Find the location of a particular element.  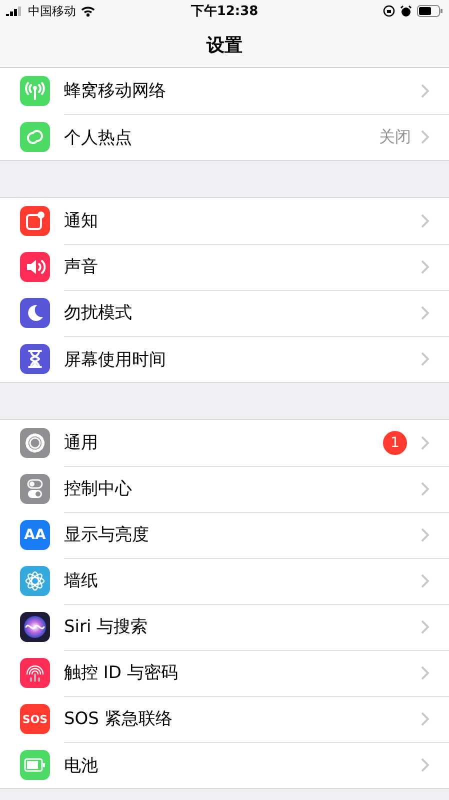

setting-label: 屏幕使用时间 is located at coordinates (242, 359).